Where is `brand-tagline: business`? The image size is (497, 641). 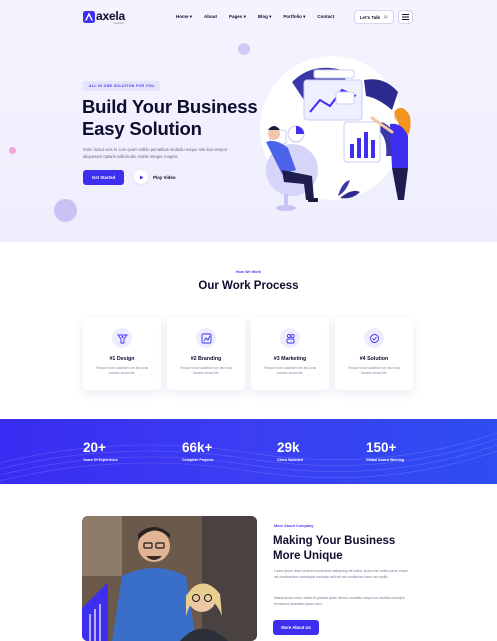
brand-tagline: business is located at coordinates (119, 23).